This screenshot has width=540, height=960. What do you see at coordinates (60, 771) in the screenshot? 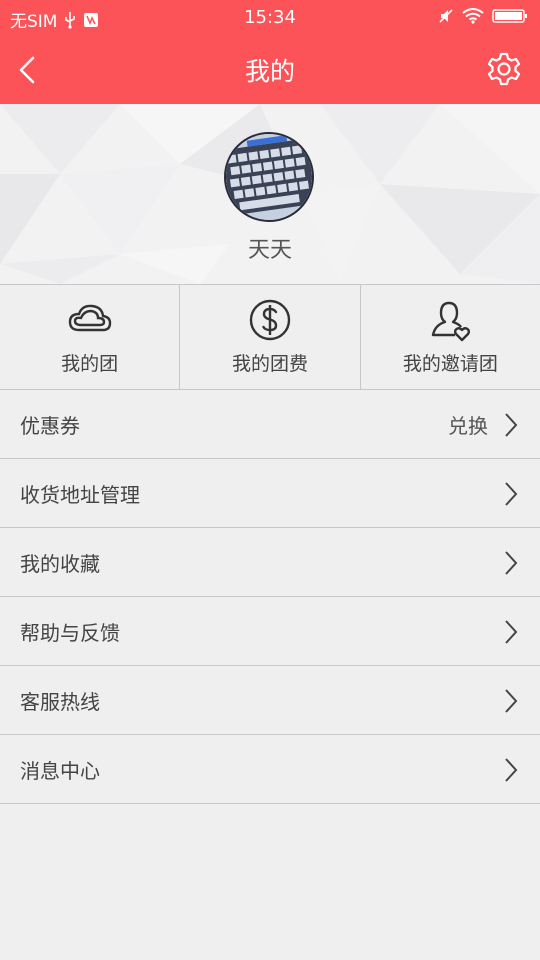
I see `menu-item-label: 消息中心` at bounding box center [60, 771].